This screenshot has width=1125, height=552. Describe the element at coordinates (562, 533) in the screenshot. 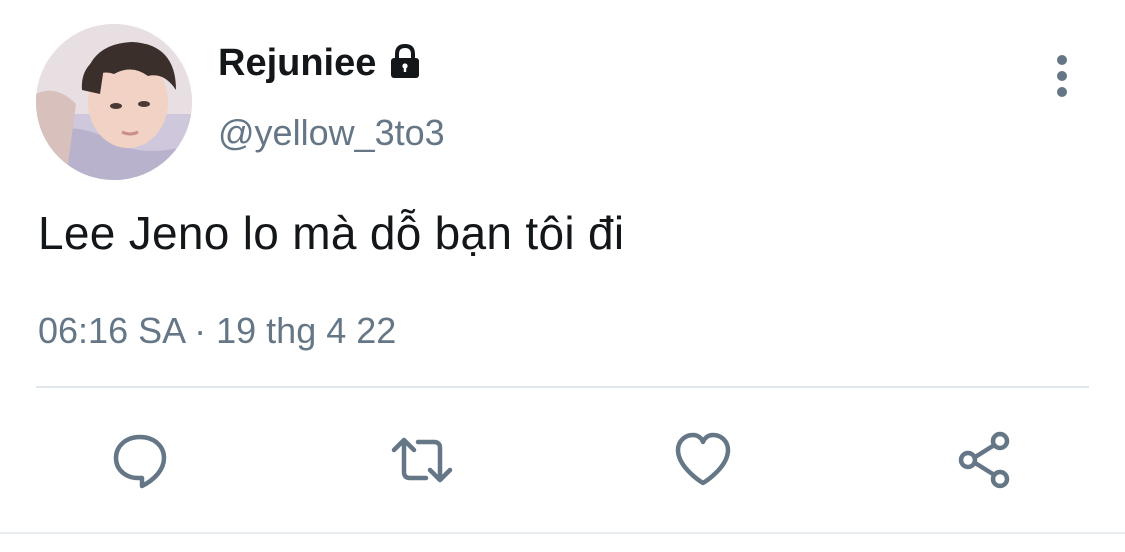

I see `bottom-divider` at that location.